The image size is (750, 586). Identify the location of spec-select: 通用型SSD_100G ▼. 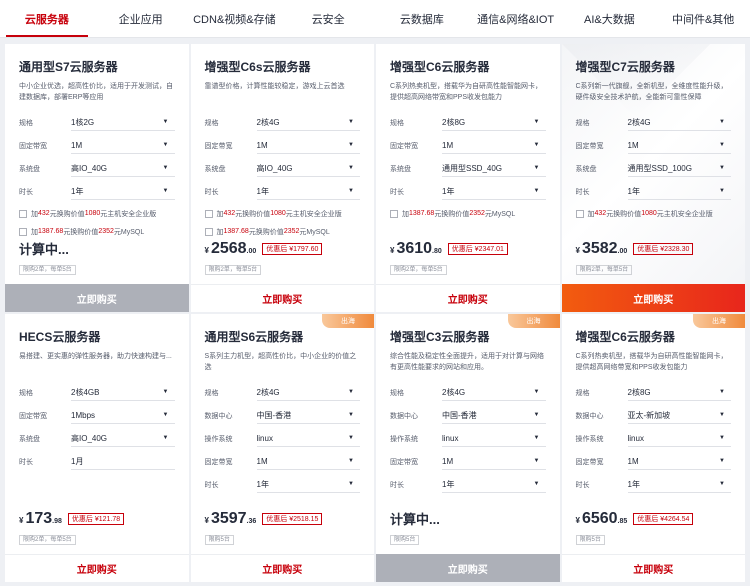
(679, 168).